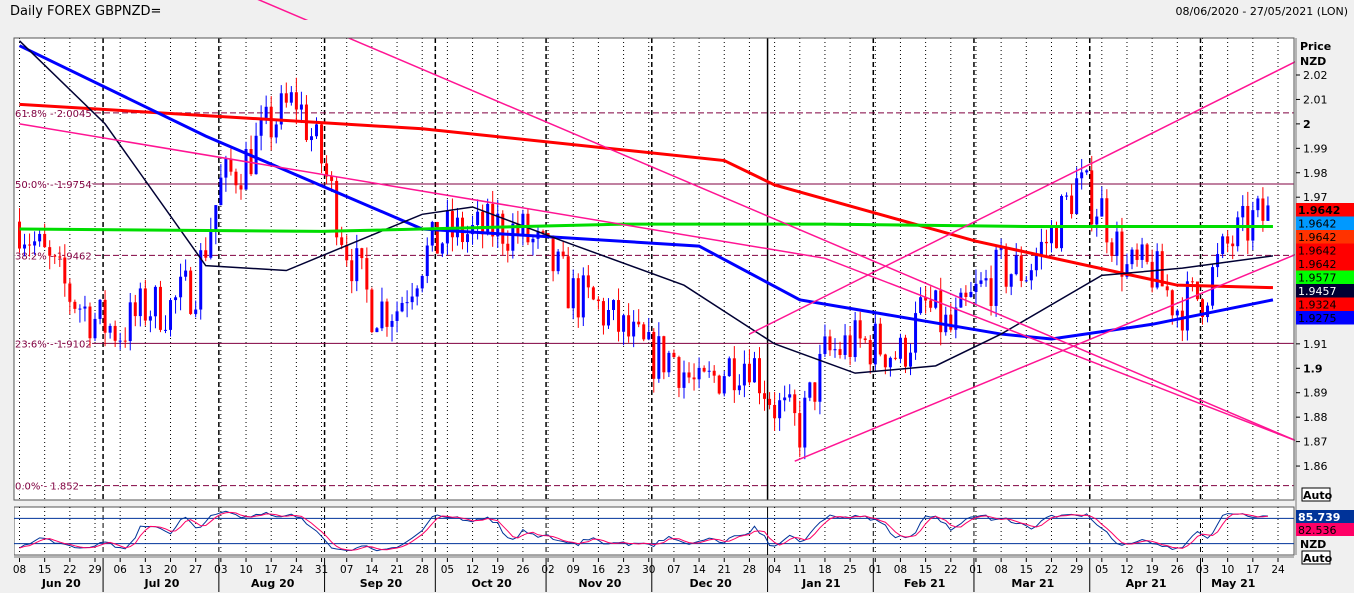  I want to click on x-tick-label: 13, so click(145, 570).